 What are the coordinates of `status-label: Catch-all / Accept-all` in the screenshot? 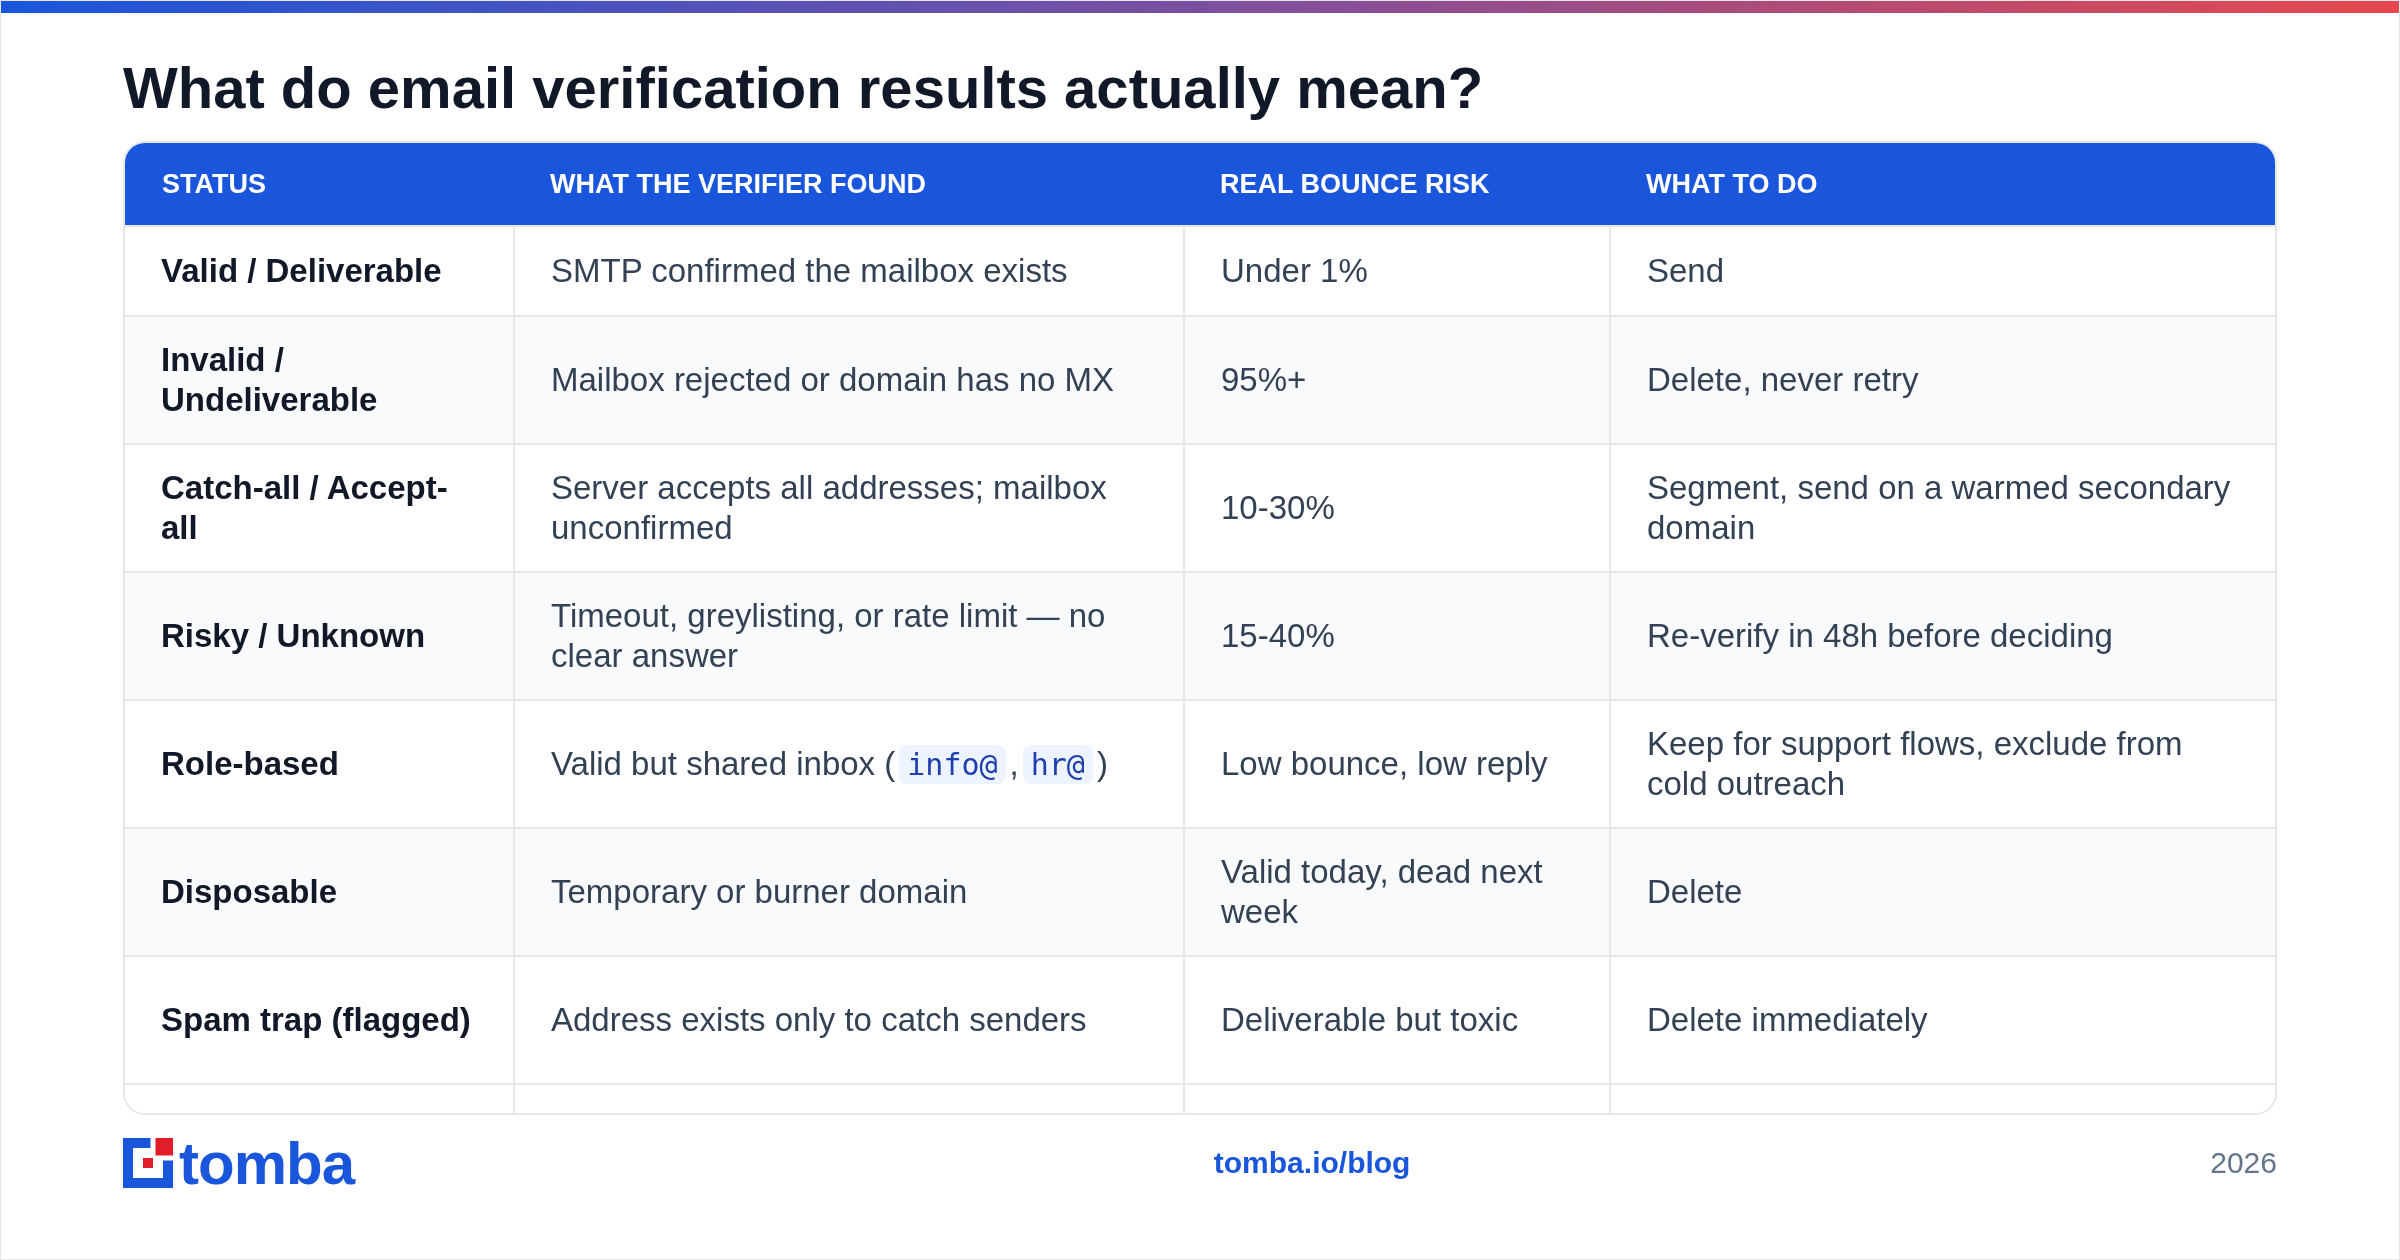 It's located at (305, 508).